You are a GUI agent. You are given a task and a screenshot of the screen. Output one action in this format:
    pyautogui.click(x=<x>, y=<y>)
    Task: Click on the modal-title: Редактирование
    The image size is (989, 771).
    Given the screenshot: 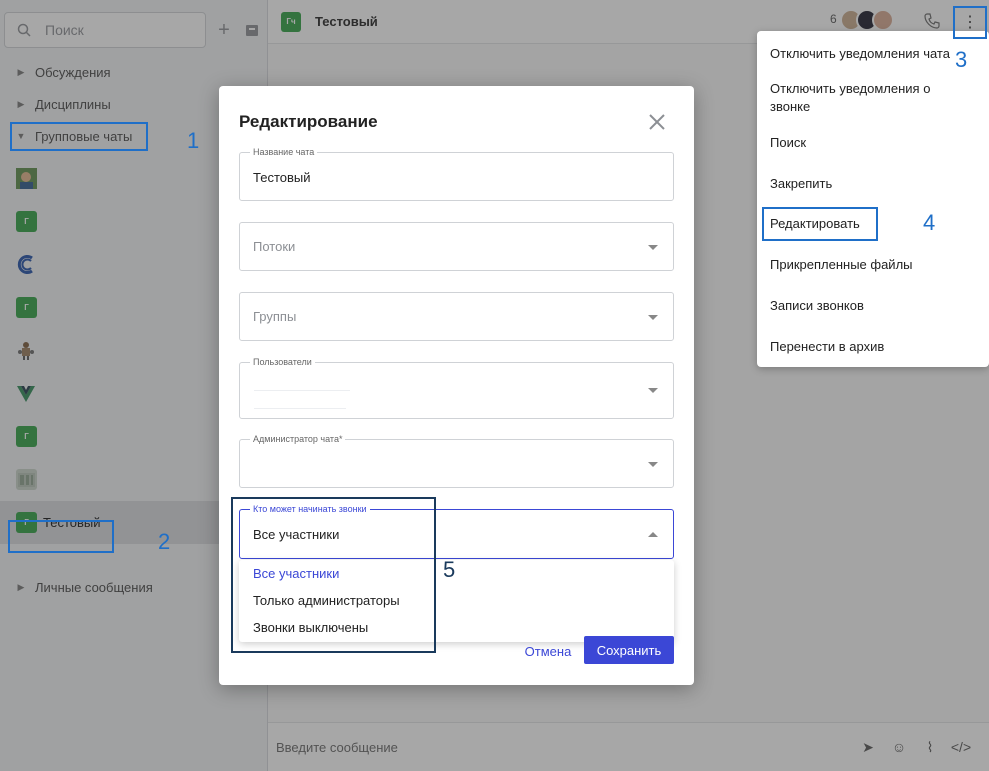 What is the action you would take?
    pyautogui.click(x=308, y=121)
    